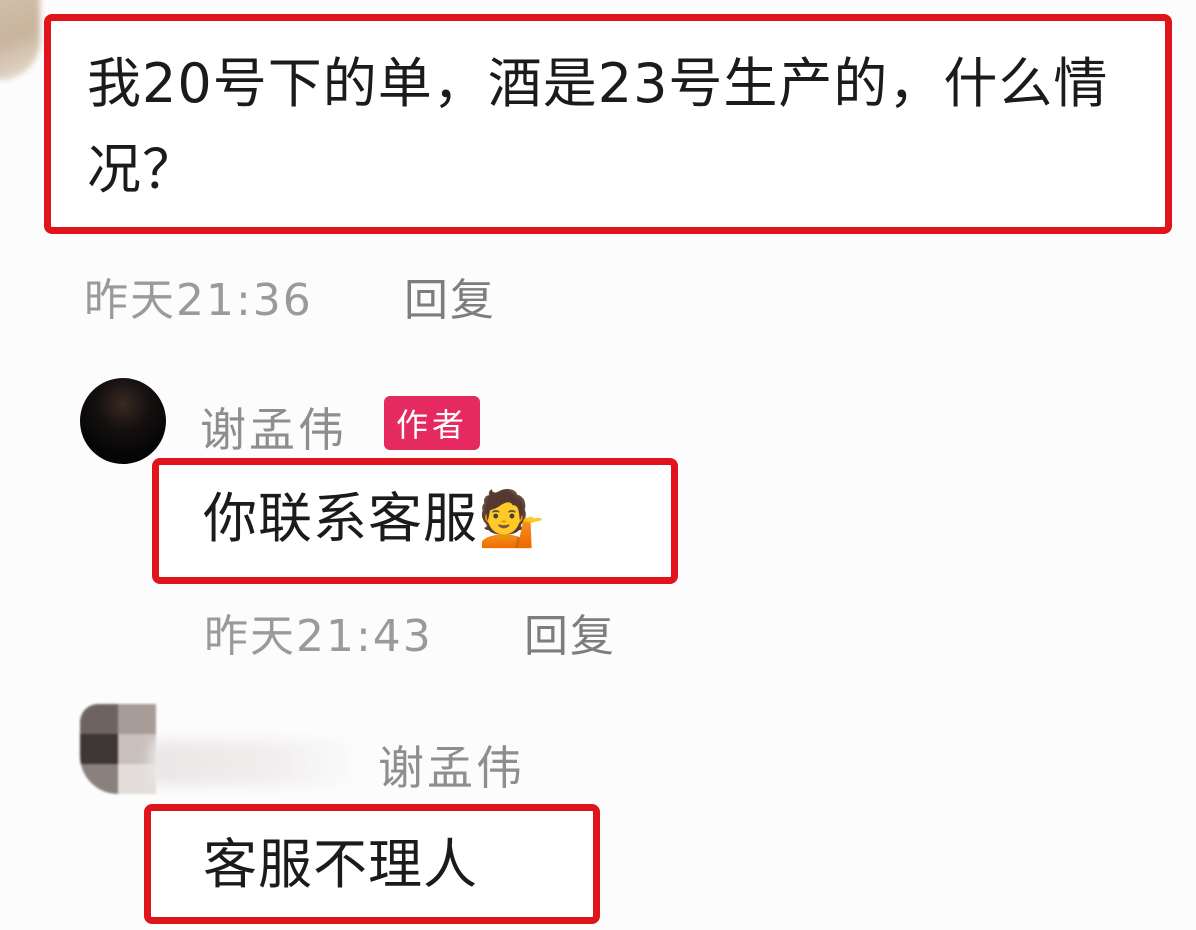  I want to click on person-tipping-hand-icon: 💁, so click(512, 518).